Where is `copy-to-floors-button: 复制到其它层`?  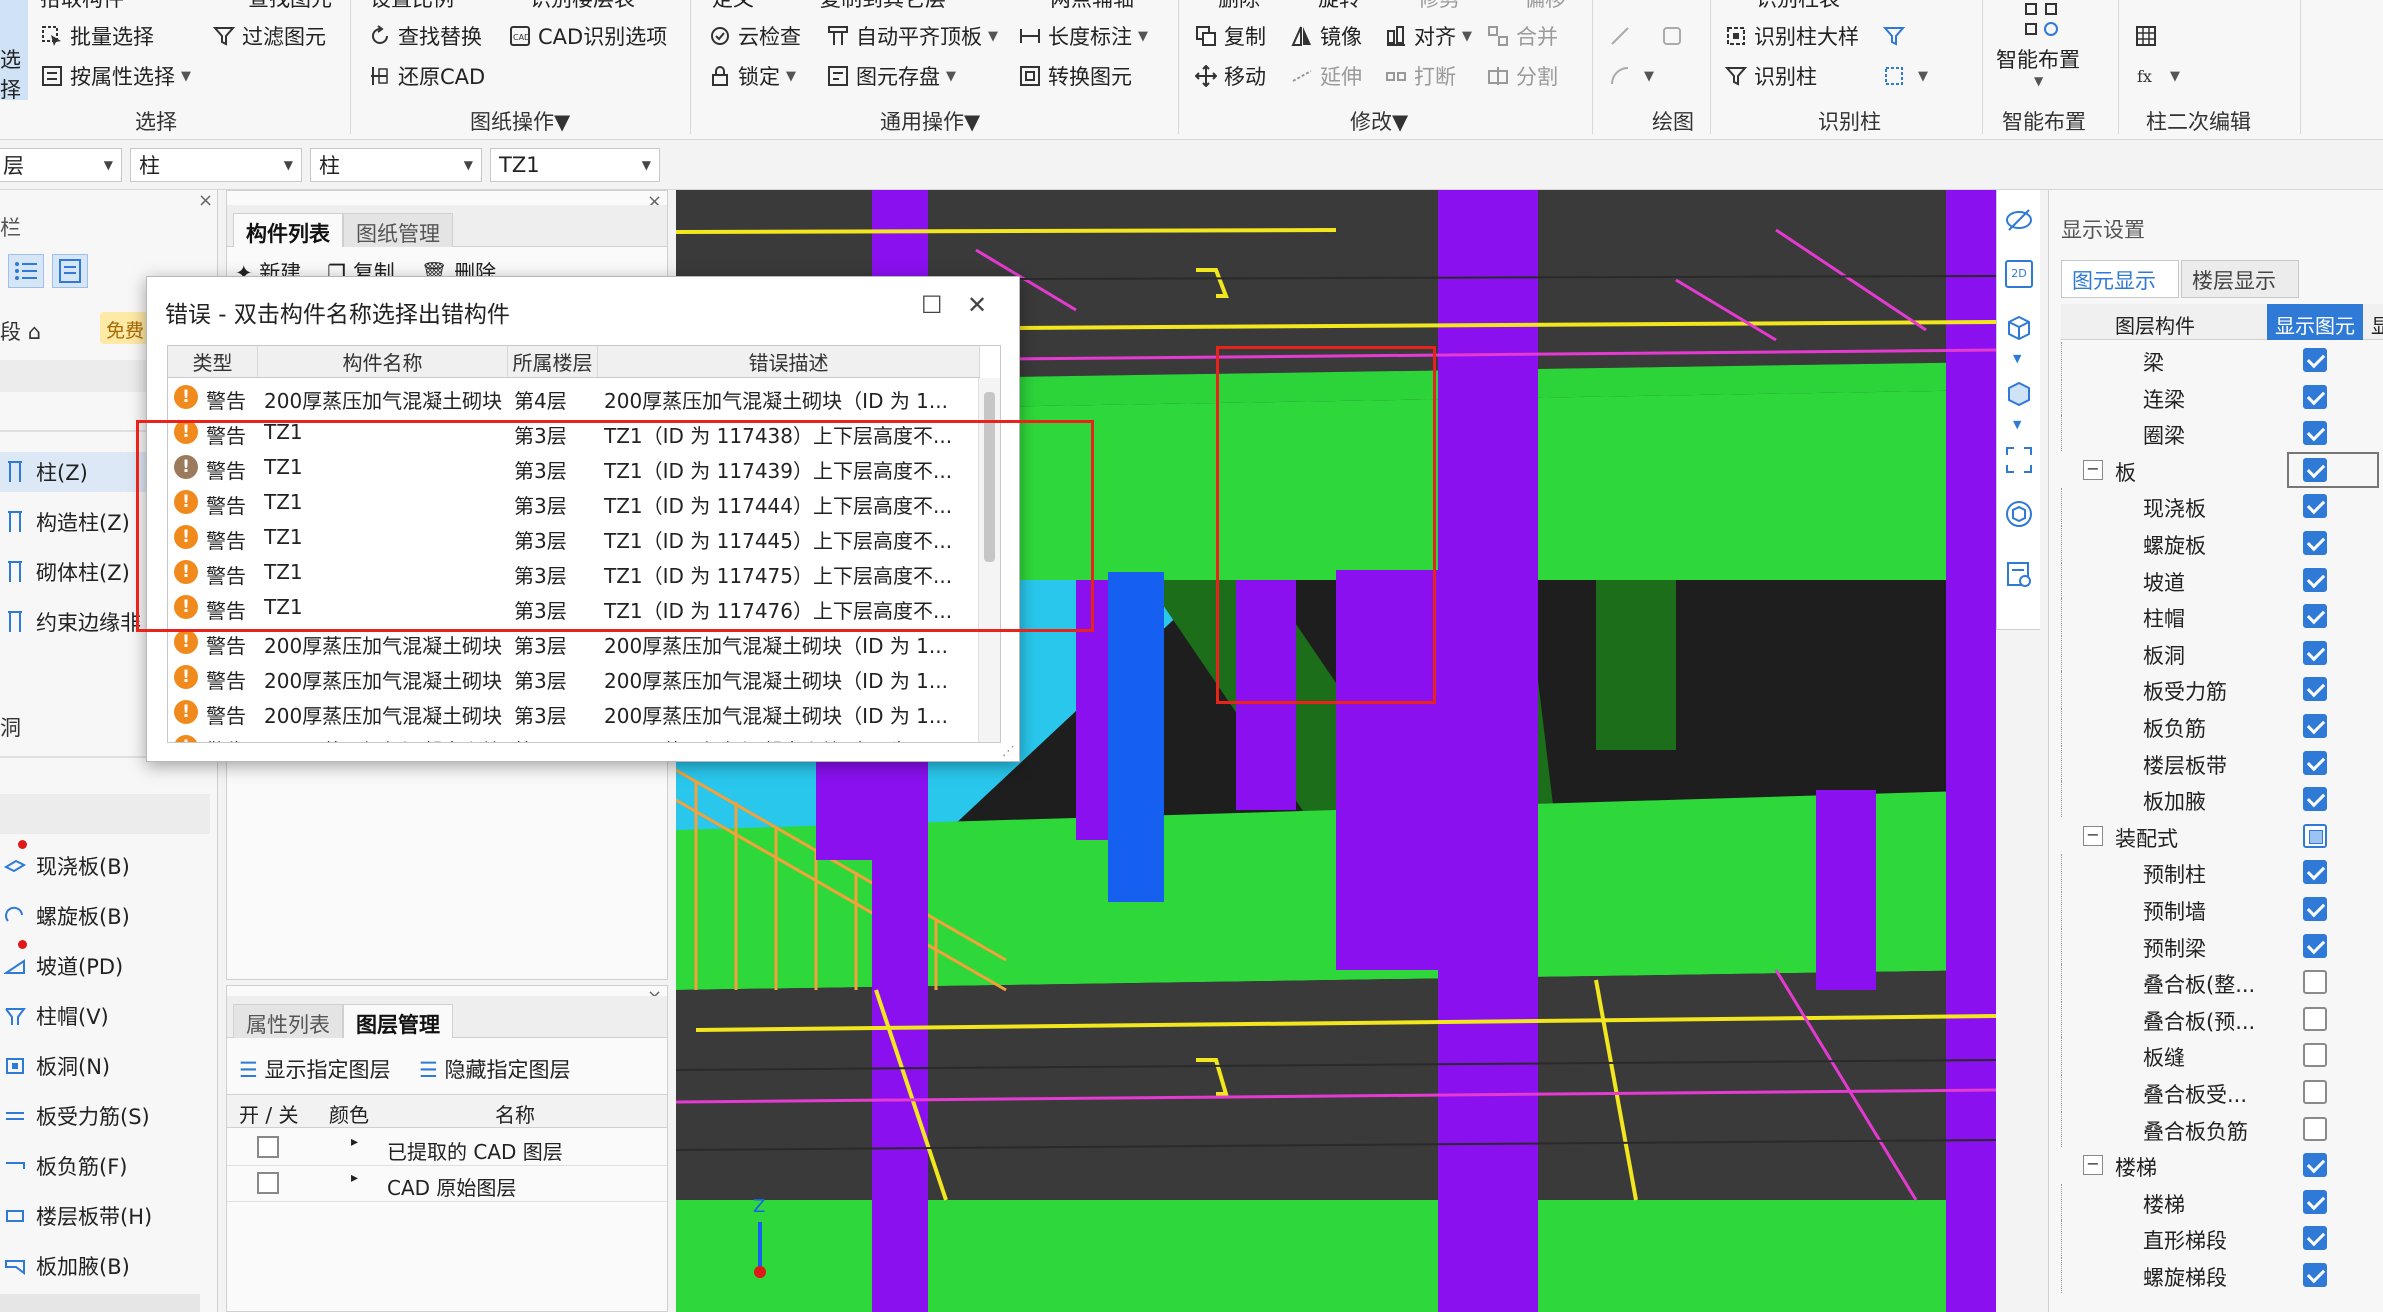 copy-to-floors-button: 复制到其它层 is located at coordinates (883, 7).